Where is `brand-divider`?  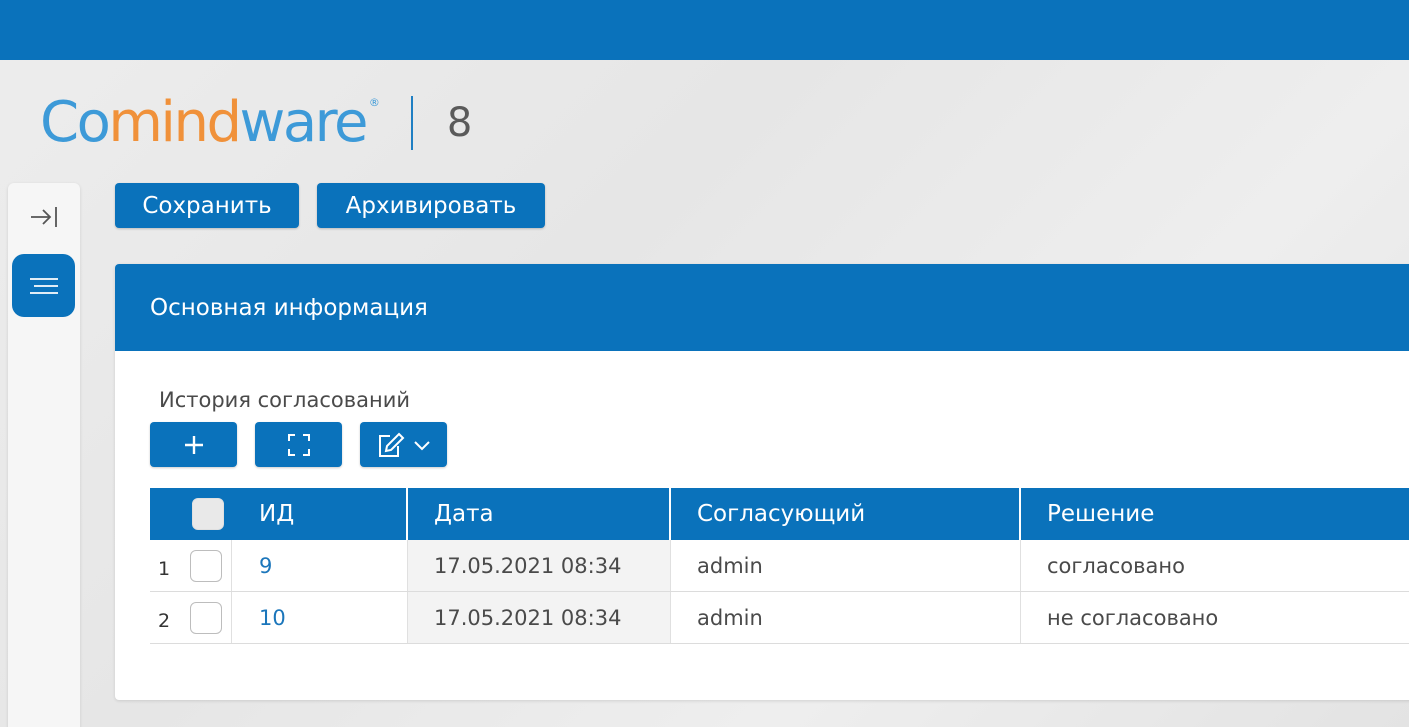
brand-divider is located at coordinates (411, 123).